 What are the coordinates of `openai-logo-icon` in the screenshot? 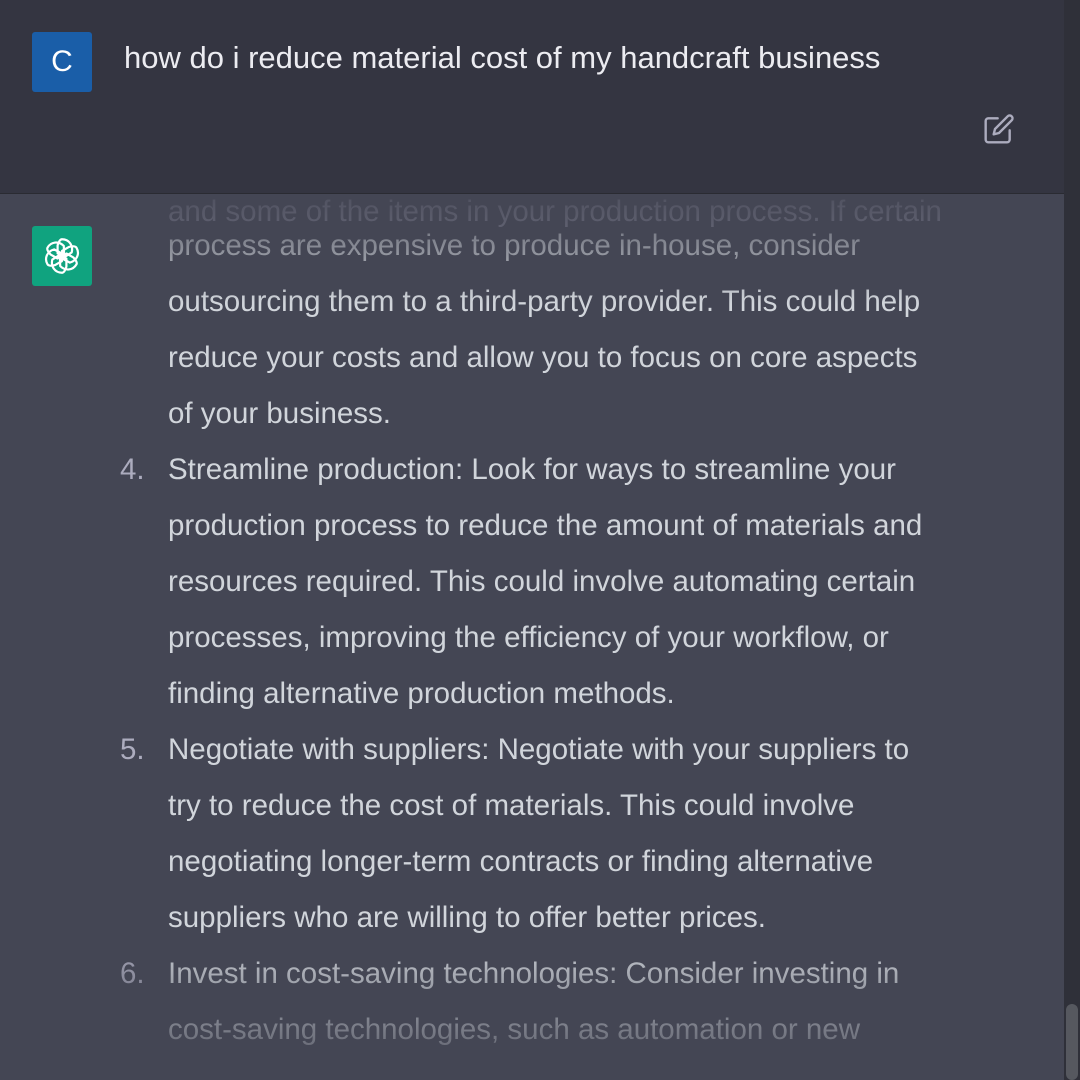 It's located at (62, 256).